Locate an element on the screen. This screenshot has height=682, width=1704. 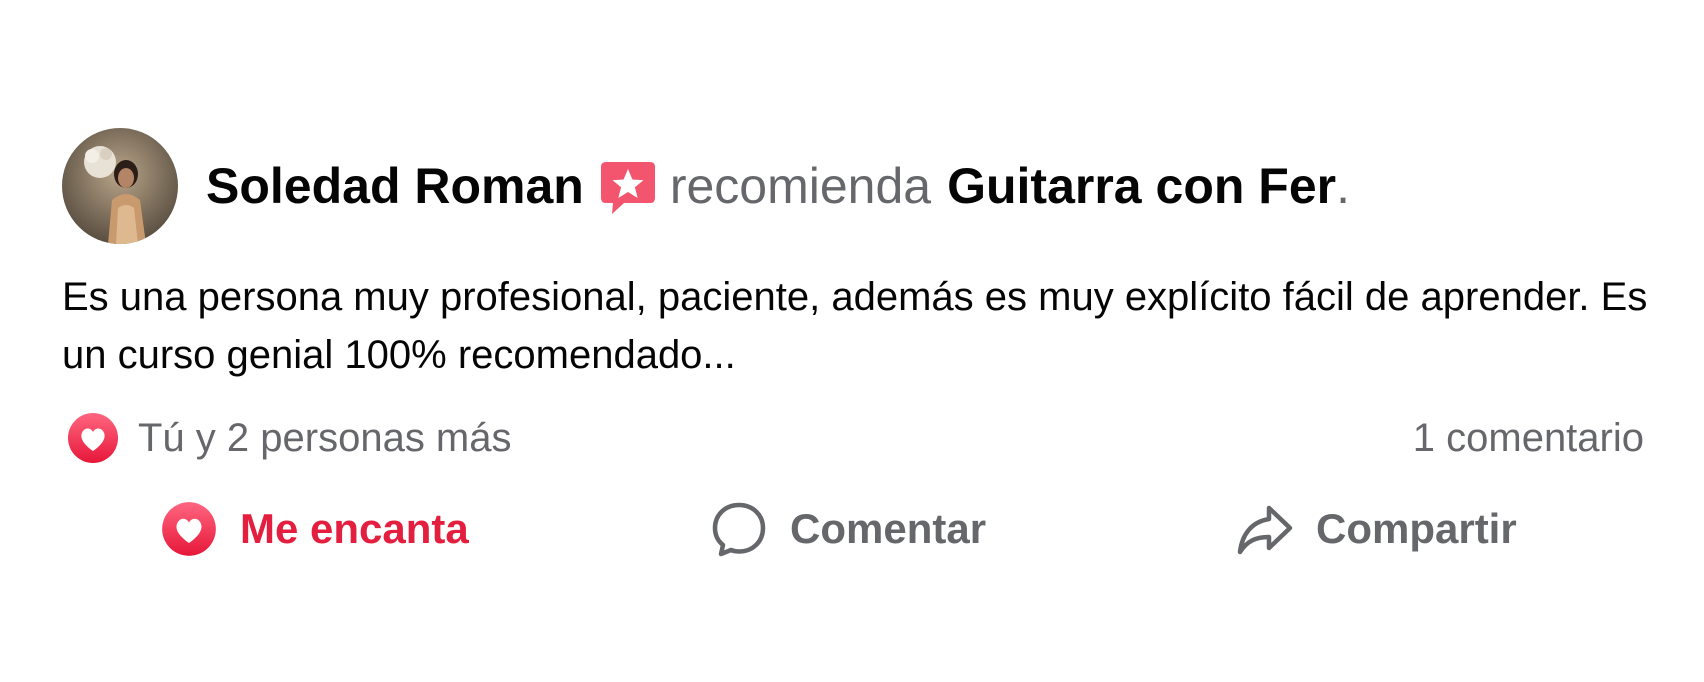
avatar is located at coordinates (120, 186).